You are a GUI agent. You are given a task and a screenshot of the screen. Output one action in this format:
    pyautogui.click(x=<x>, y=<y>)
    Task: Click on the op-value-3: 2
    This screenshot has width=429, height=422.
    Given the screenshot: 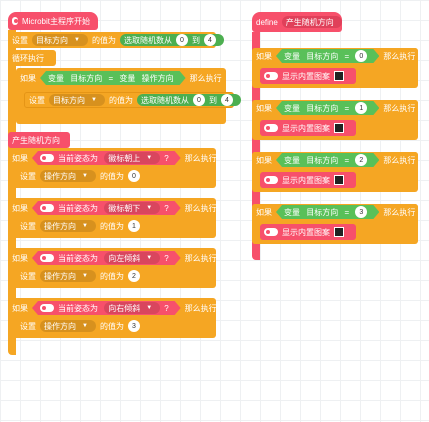 What is the action you would take?
    pyautogui.click(x=133, y=276)
    